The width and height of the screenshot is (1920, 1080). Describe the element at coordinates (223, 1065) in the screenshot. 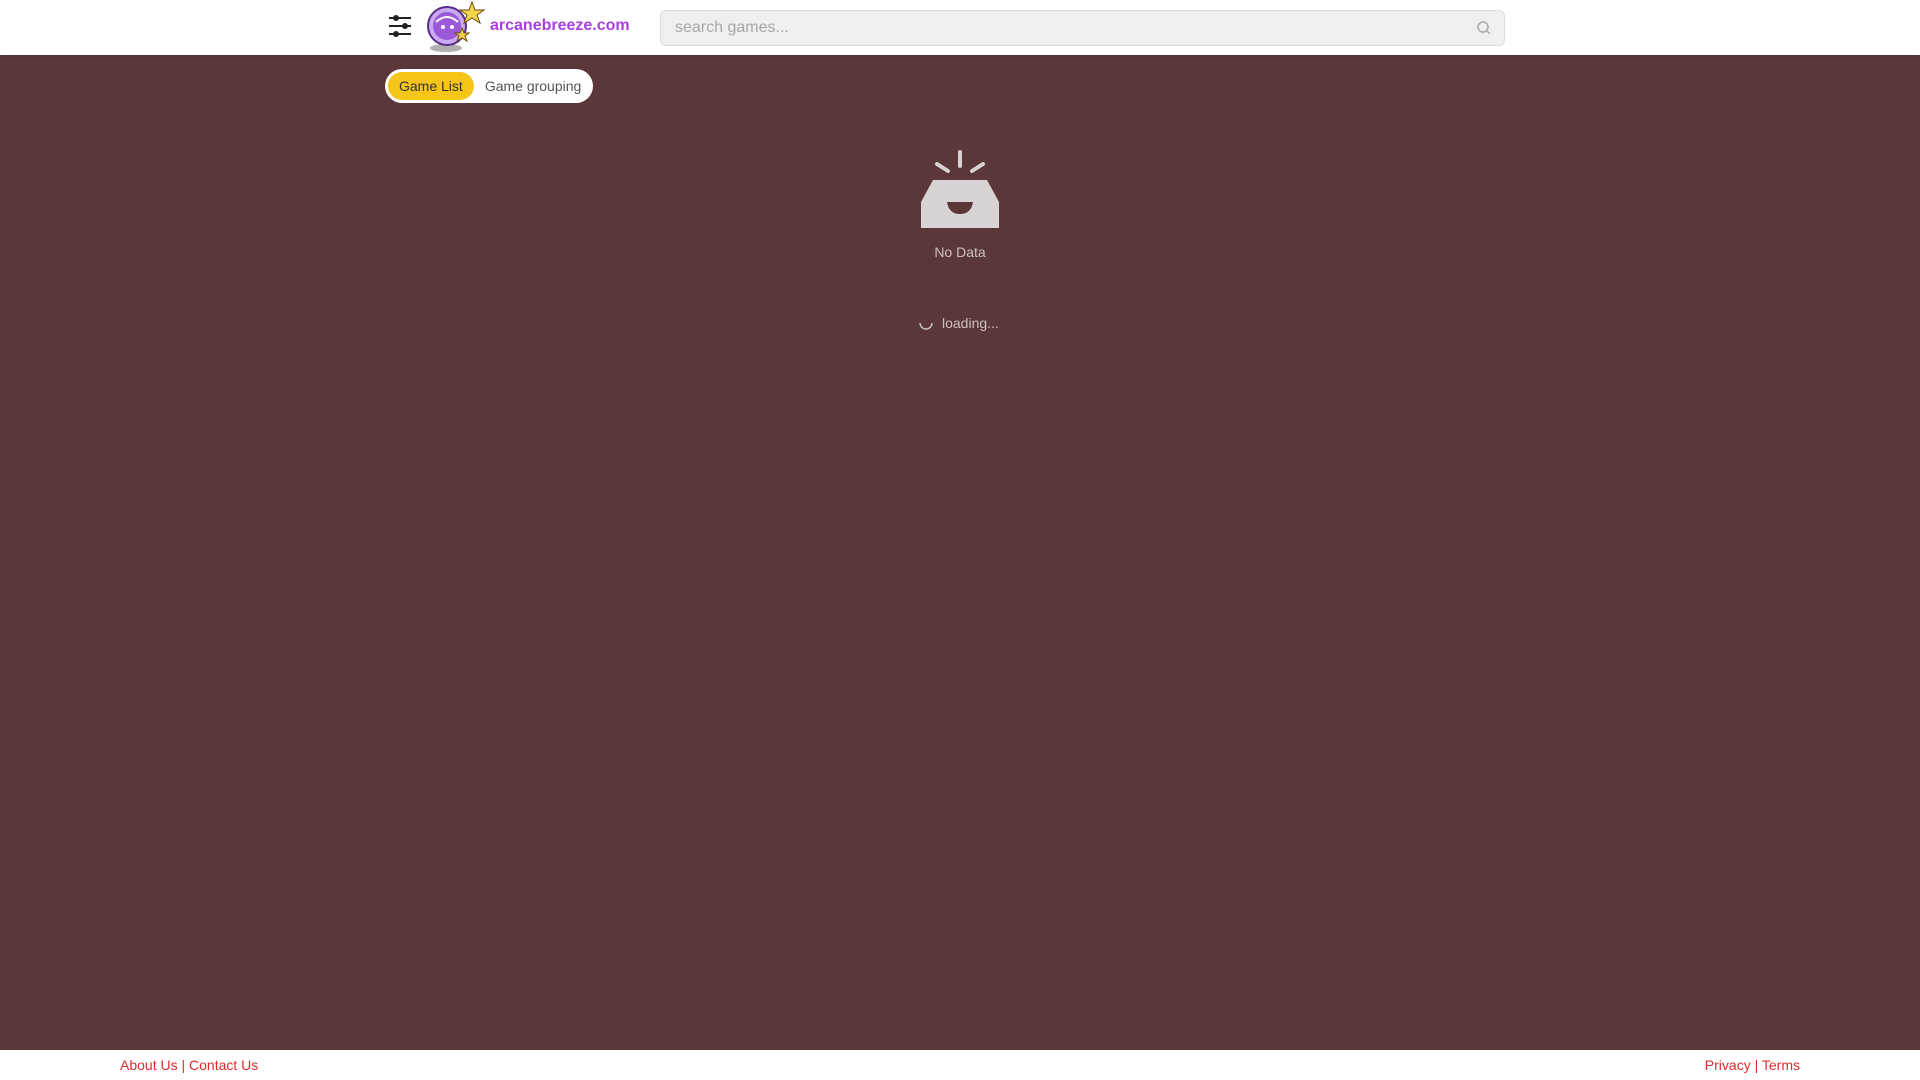

I see `contact-us-link: Contact Us` at that location.